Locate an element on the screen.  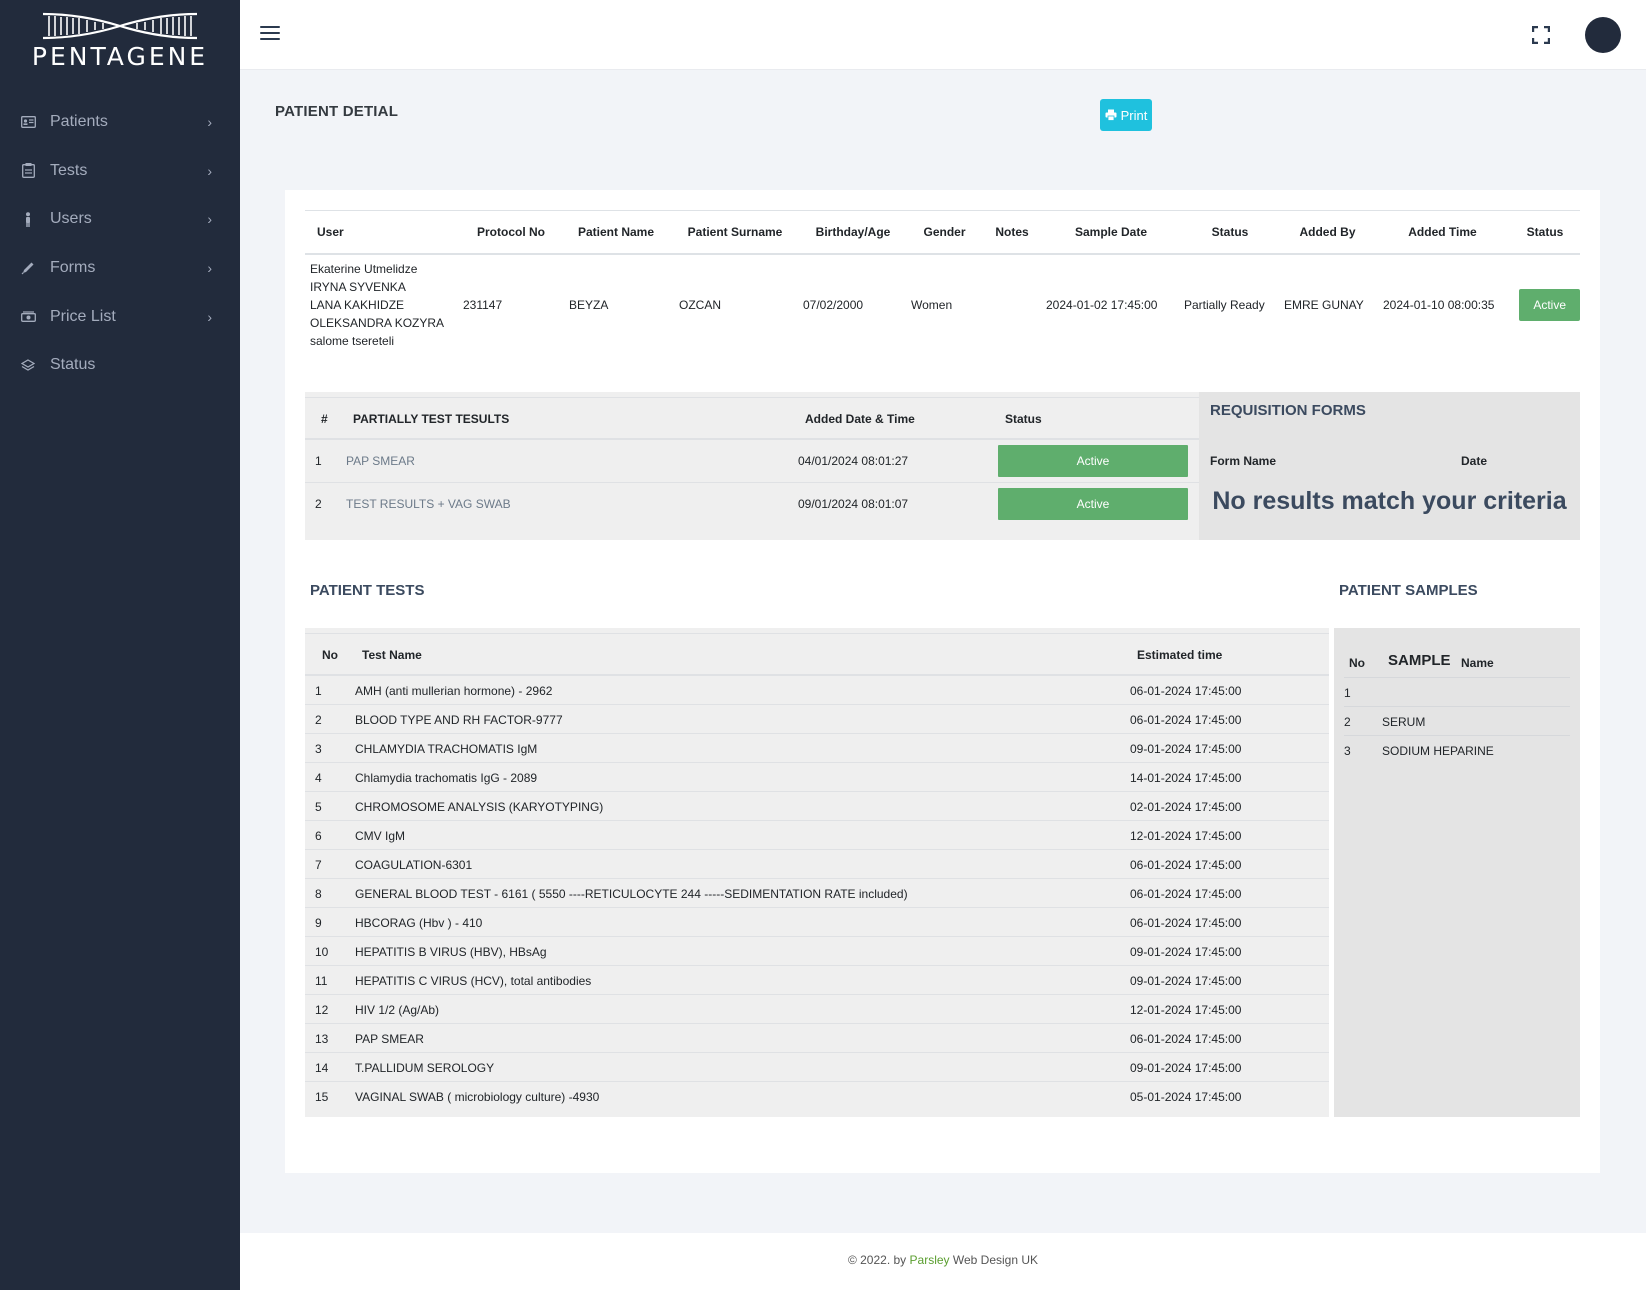
print-button: Print is located at coordinates (1126, 115).